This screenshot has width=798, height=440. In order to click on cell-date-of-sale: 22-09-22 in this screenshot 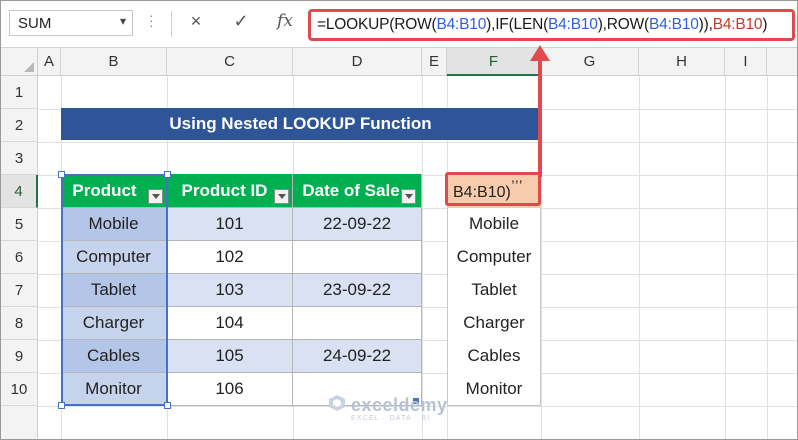, I will do `click(357, 224)`.